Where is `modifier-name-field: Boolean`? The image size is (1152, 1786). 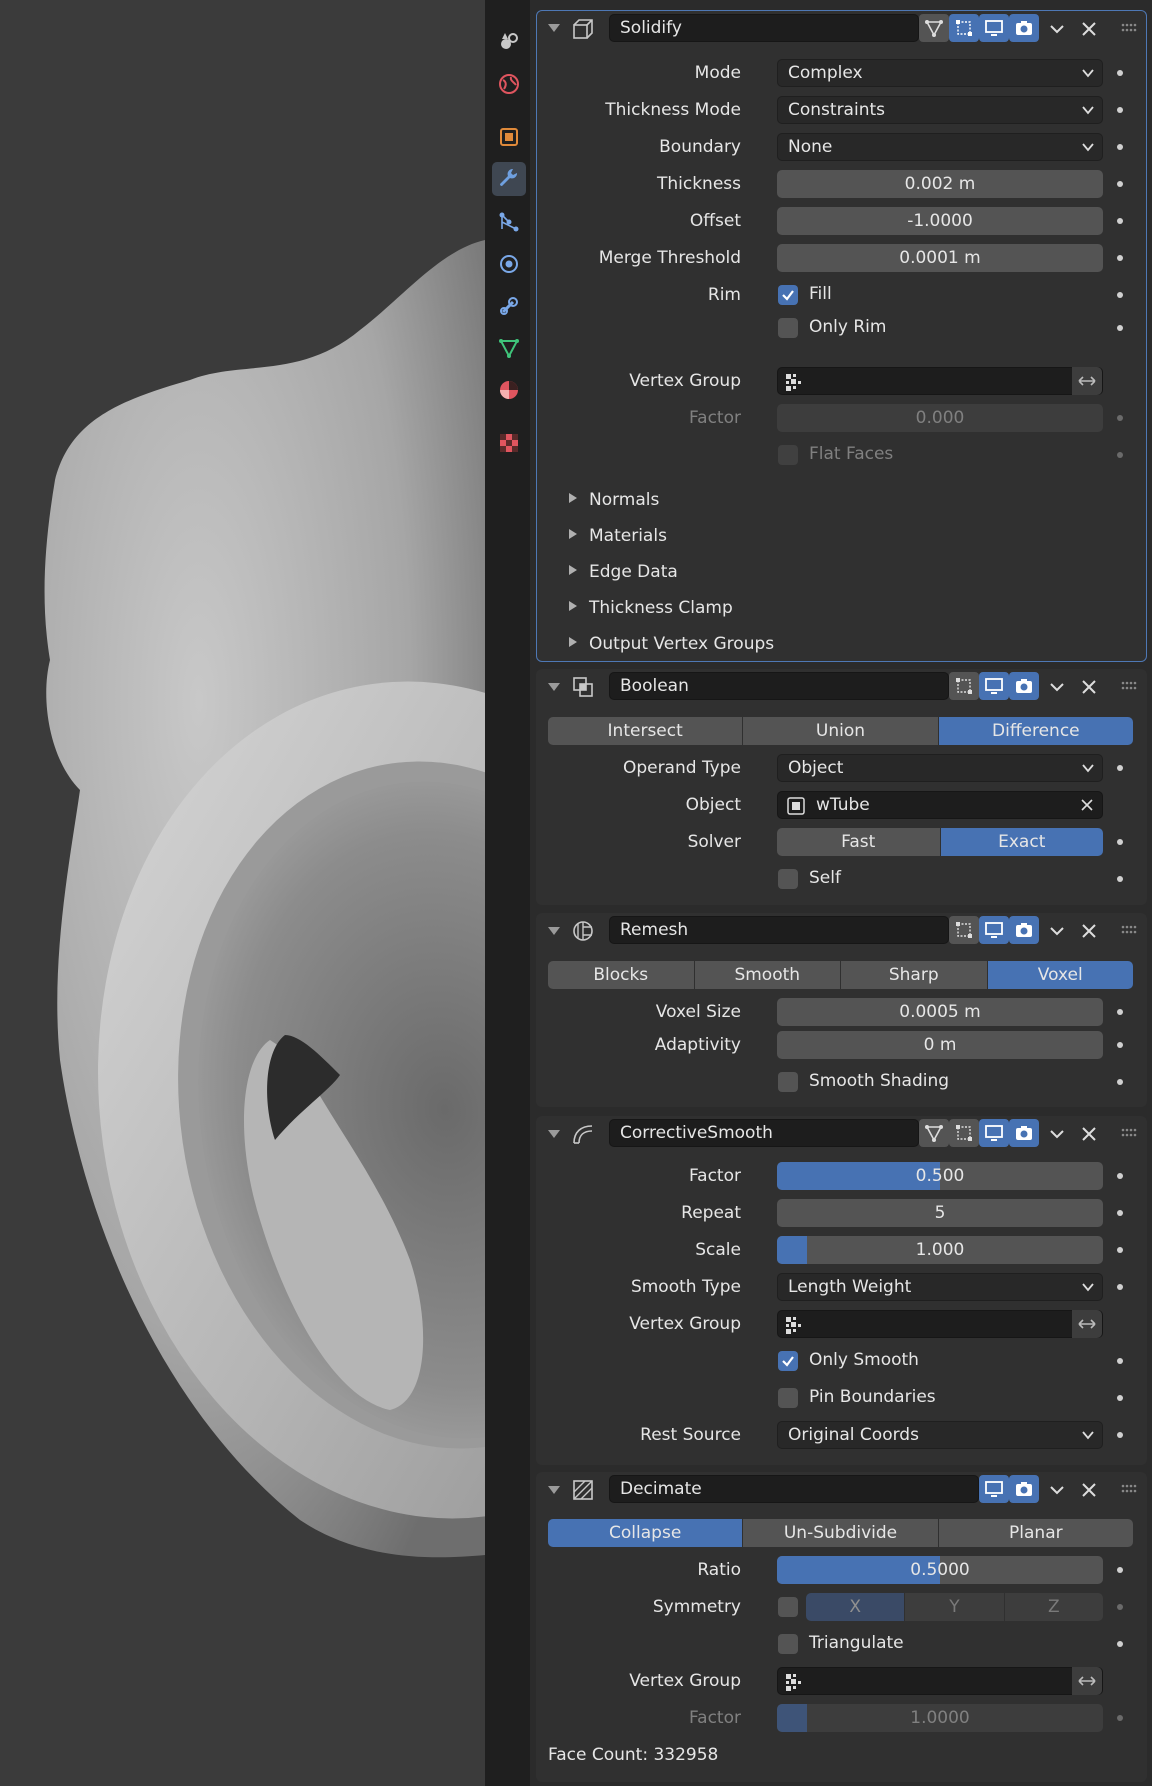 modifier-name-field: Boolean is located at coordinates (779, 686).